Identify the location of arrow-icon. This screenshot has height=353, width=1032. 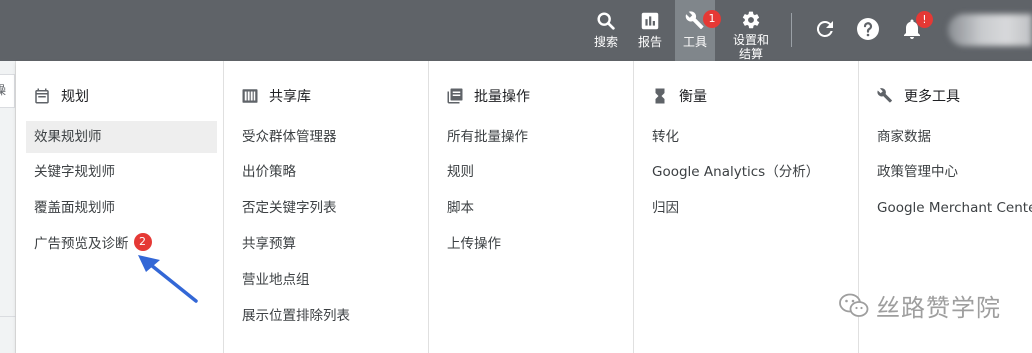
(168, 279).